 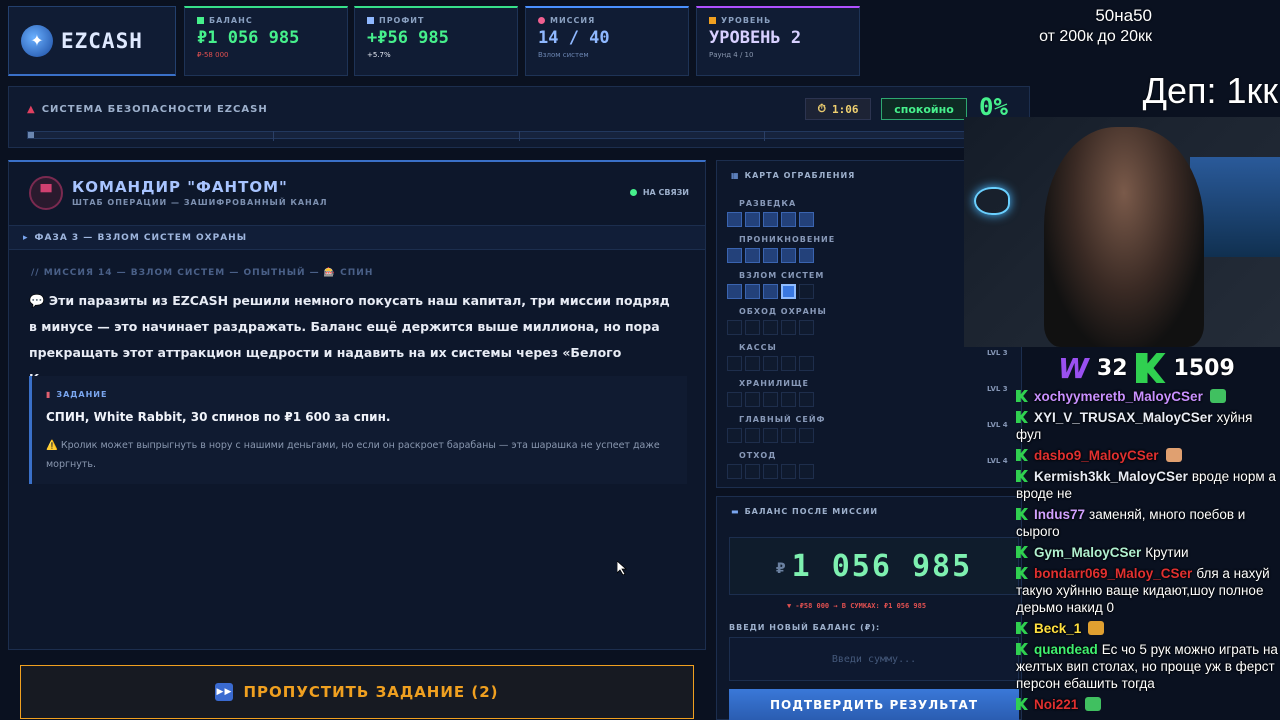 I want to click on timer-value: 1:06, so click(x=845, y=109).